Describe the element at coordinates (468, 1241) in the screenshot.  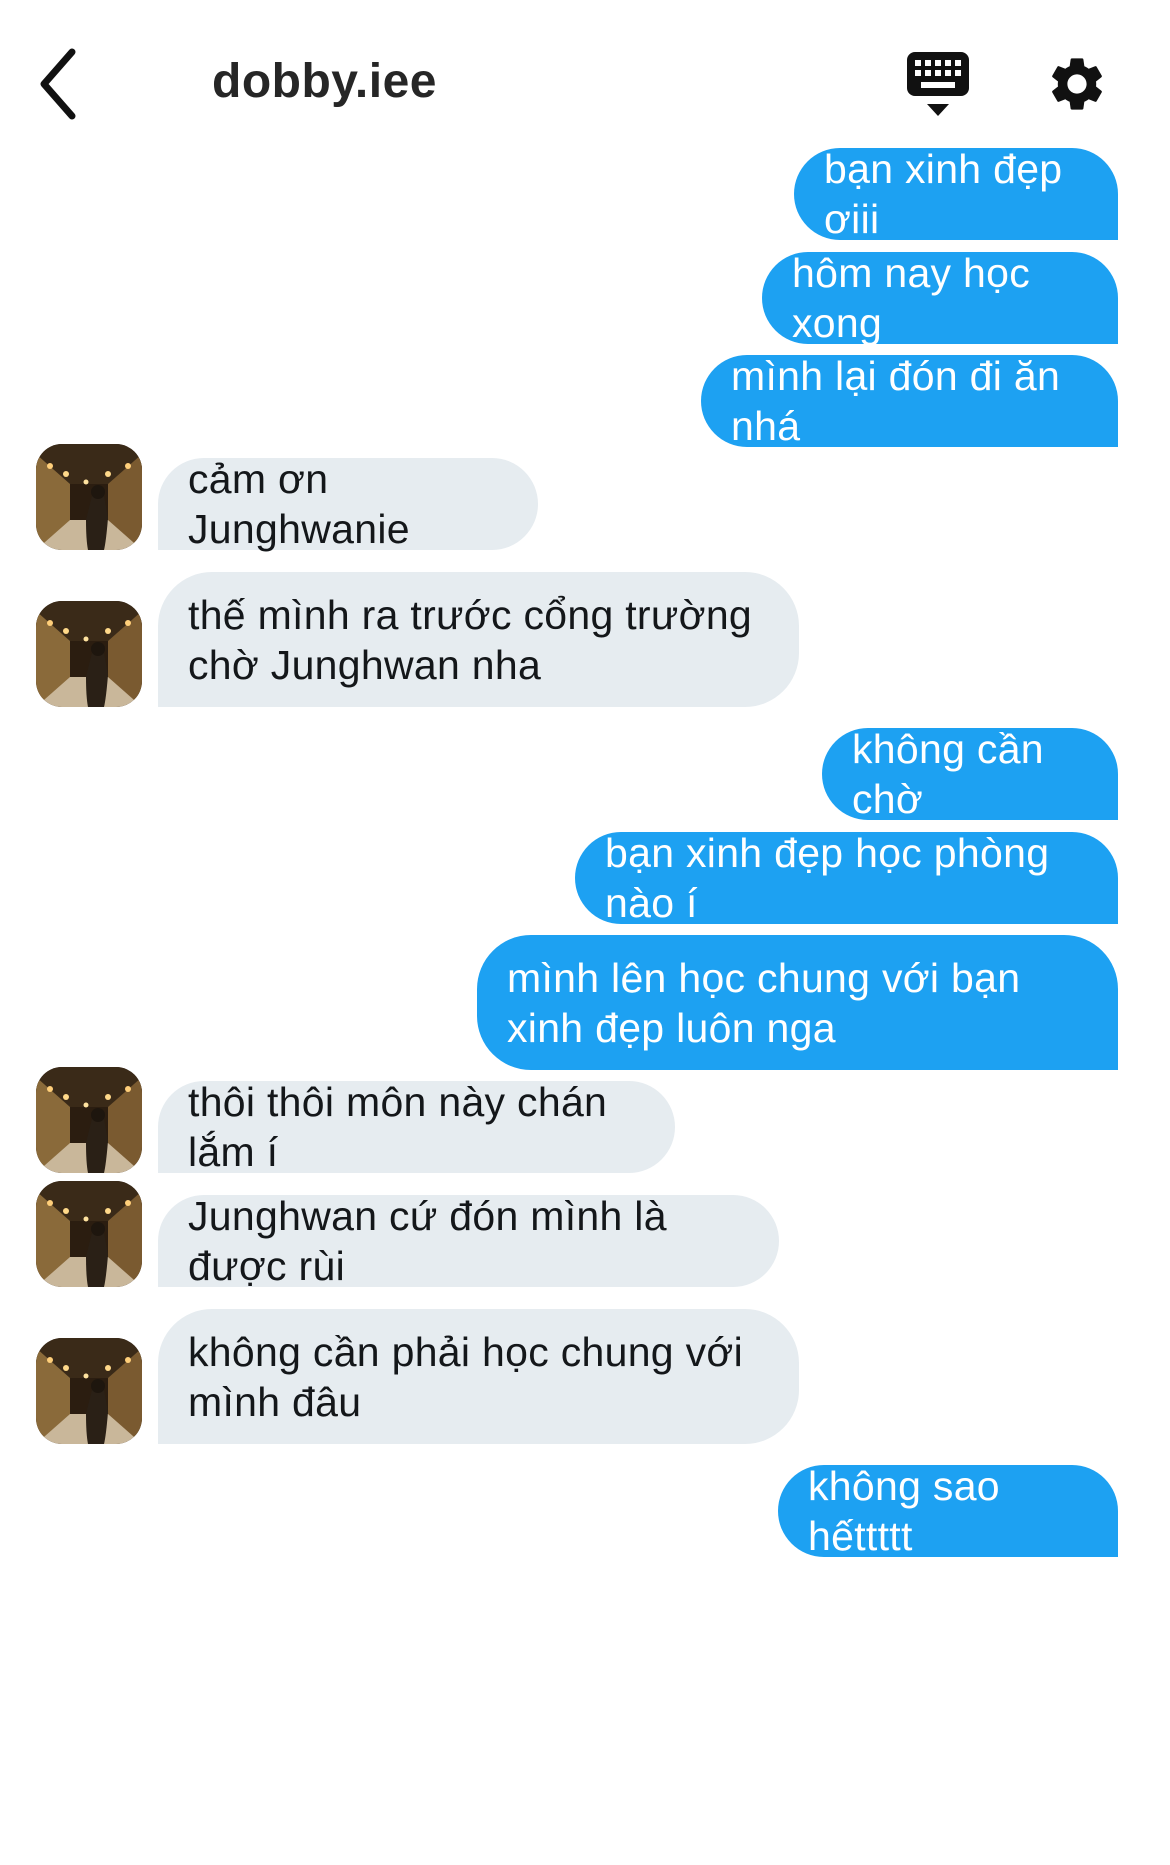
I see `received-message-bubble: Junghwan cứ đón mình là được rùi` at that location.